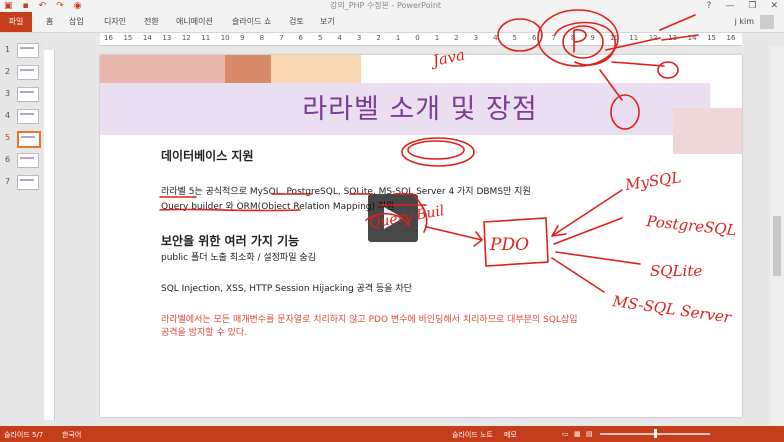 The width and height of the screenshot is (784, 442). What do you see at coordinates (510, 435) in the screenshot?
I see `comments-button: 메모` at bounding box center [510, 435].